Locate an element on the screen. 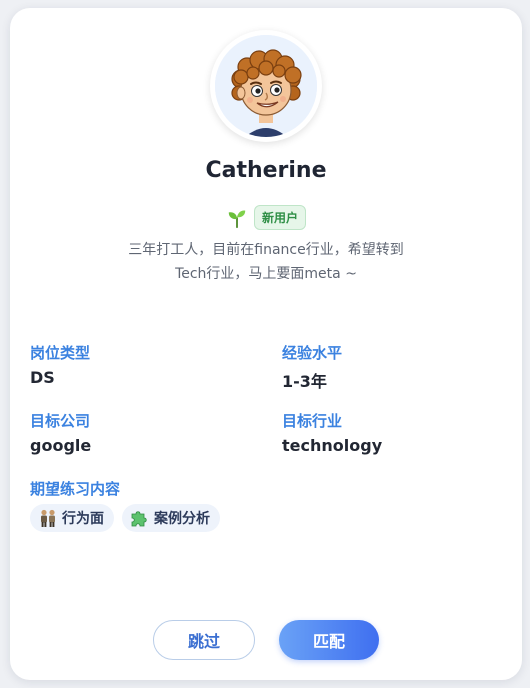 This screenshot has width=530, height=688. experience-label: 经验水平 is located at coordinates (312, 353).